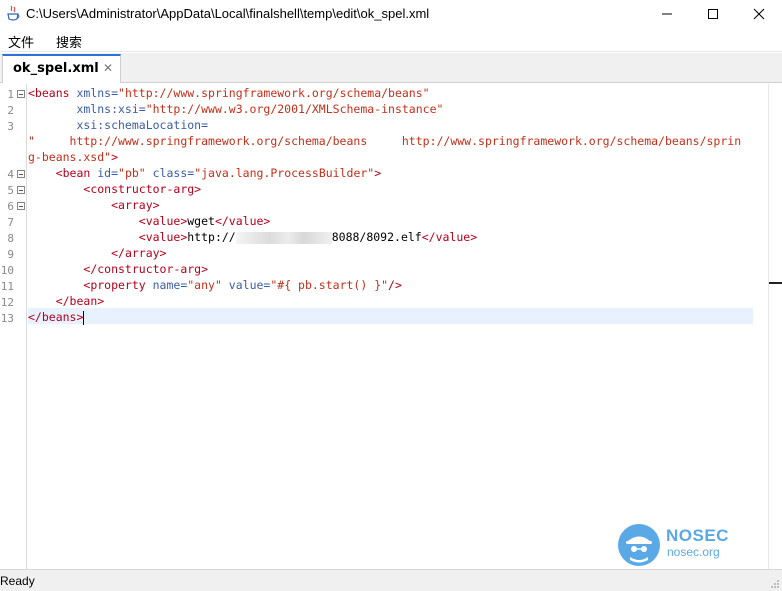 The width and height of the screenshot is (782, 591). Describe the element at coordinates (10, 110) in the screenshot. I see `line-number: 2` at that location.